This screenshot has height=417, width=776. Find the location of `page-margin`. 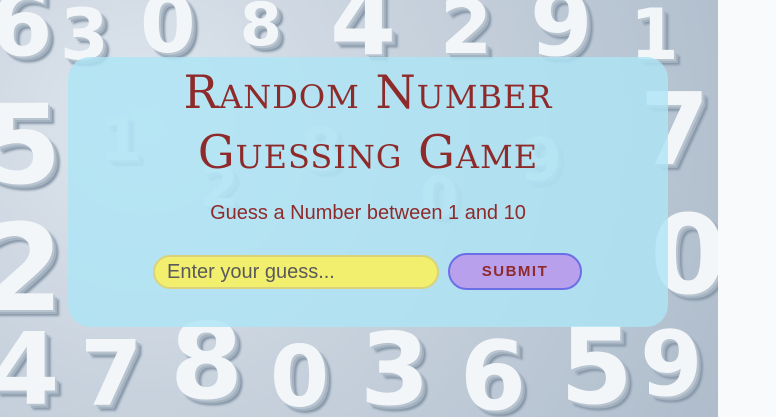

page-margin is located at coordinates (747, 208).